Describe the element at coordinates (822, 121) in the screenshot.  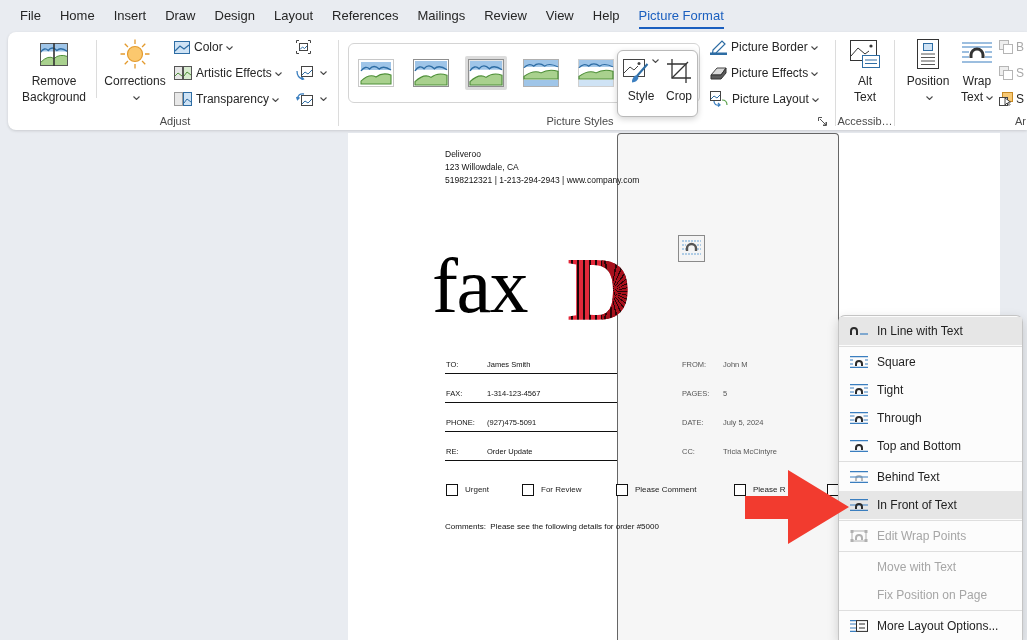
I see `dialog-launcher-icon` at that location.